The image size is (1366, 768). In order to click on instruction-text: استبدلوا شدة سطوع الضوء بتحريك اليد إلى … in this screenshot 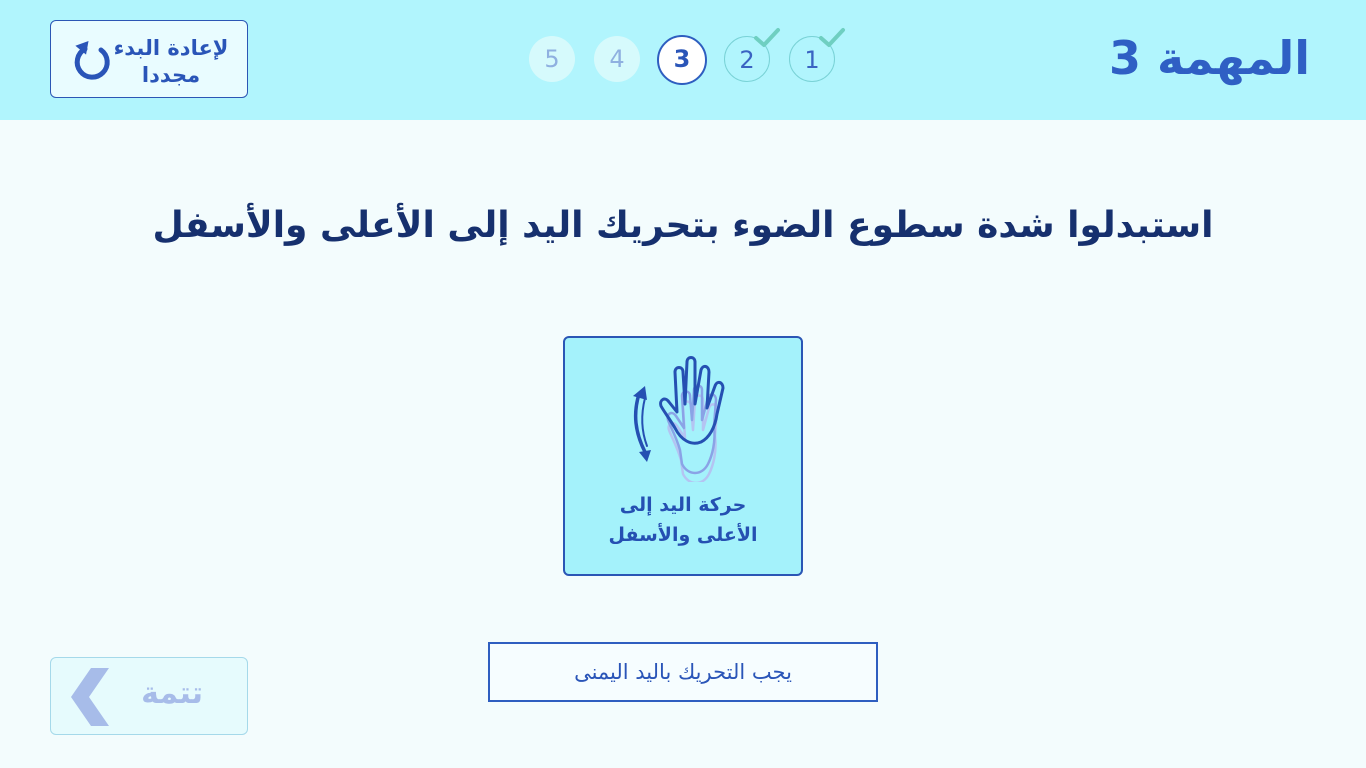, I will do `click(683, 225)`.